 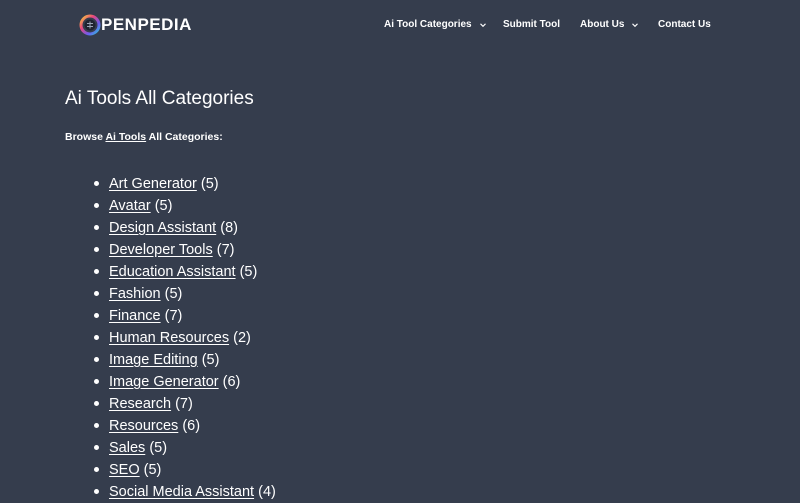 I want to click on category-link-developer-tools: Developer Tools, so click(x=161, y=250).